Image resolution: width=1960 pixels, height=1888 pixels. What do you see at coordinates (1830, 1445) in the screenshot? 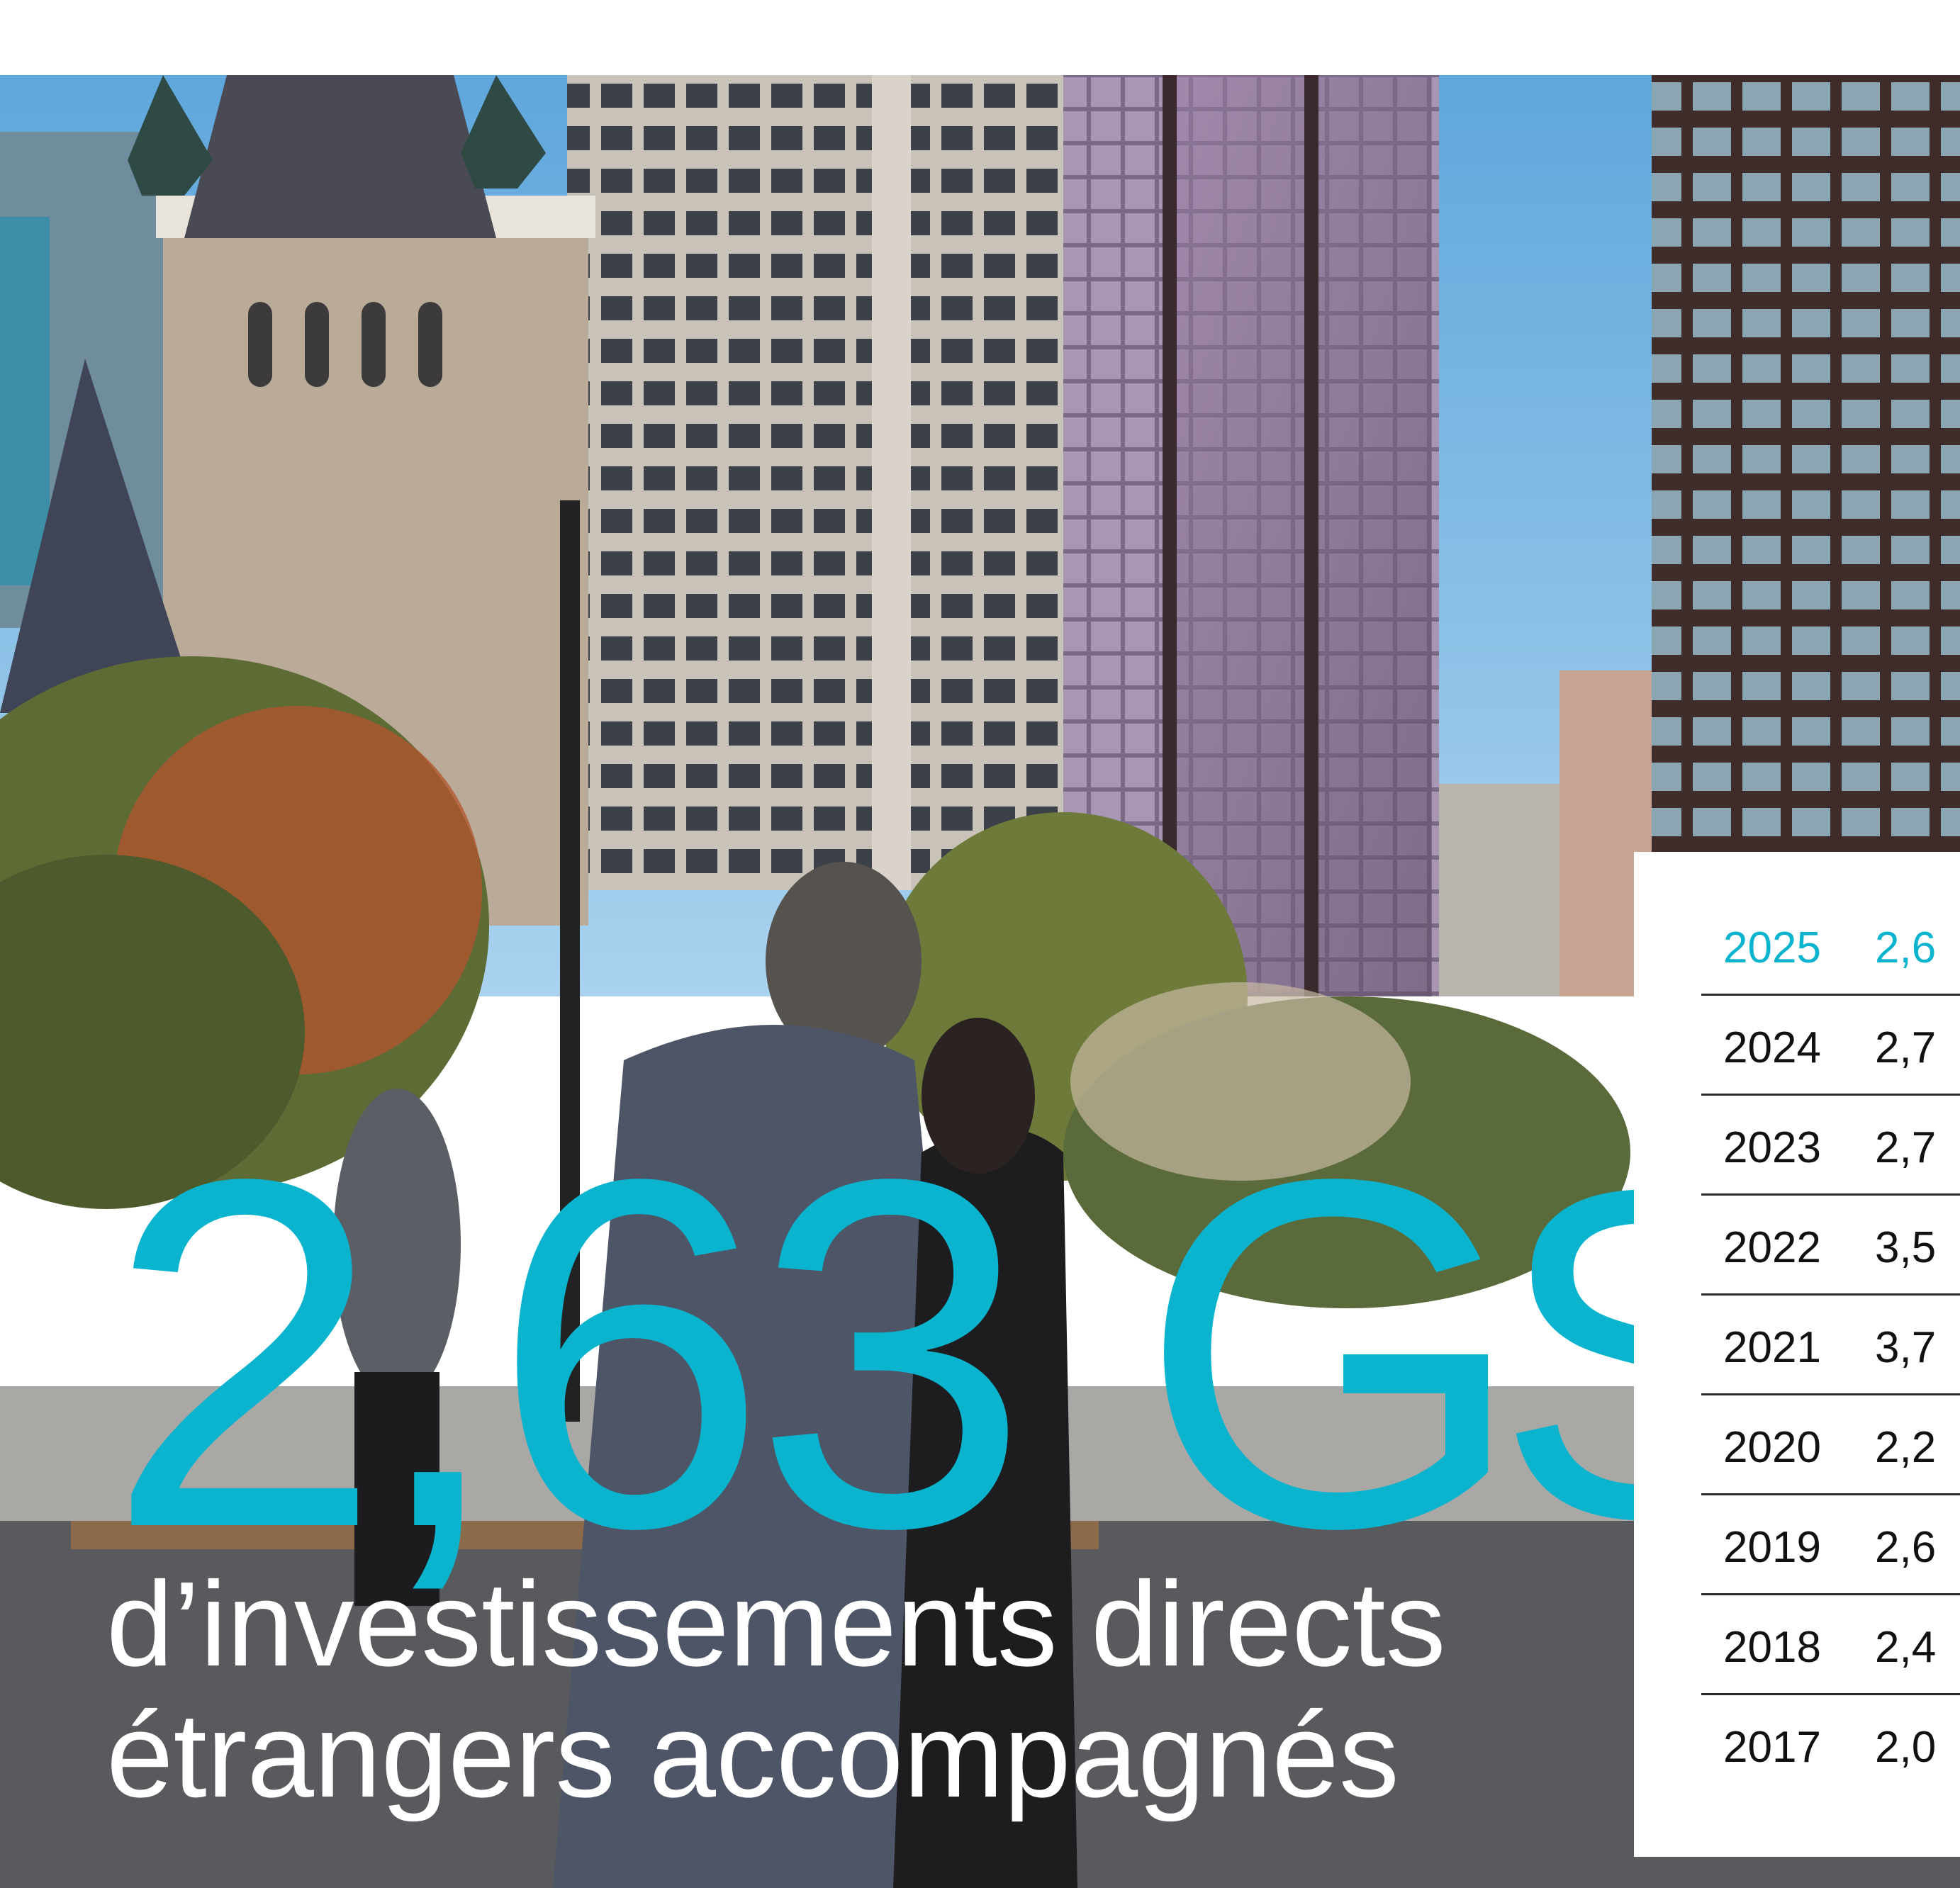
I see `table-row: 2020 2,2` at bounding box center [1830, 1445].